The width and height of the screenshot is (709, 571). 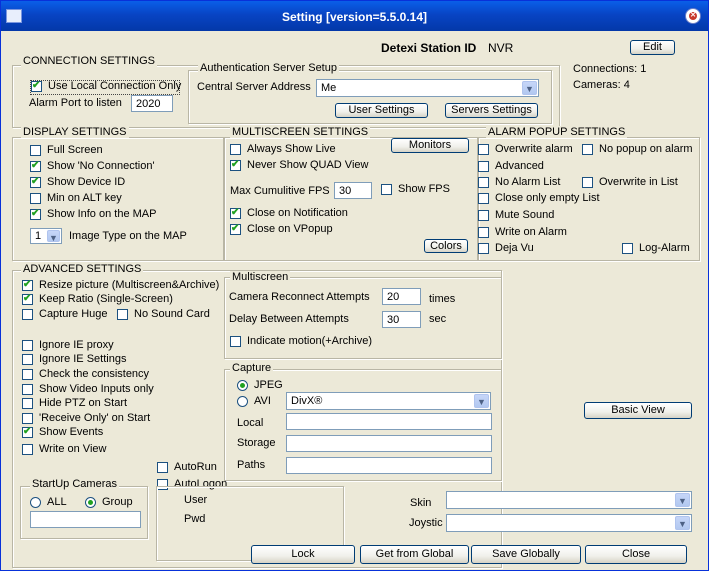 What do you see at coordinates (601, 85) in the screenshot?
I see `cameras-count: Cameras: 4` at bounding box center [601, 85].